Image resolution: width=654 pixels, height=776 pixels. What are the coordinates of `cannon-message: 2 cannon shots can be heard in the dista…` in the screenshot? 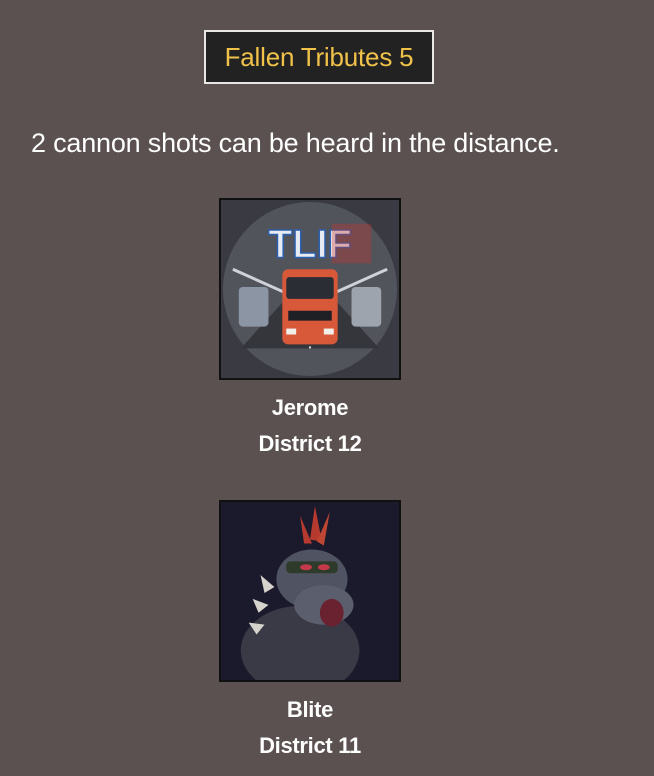 It's located at (295, 143).